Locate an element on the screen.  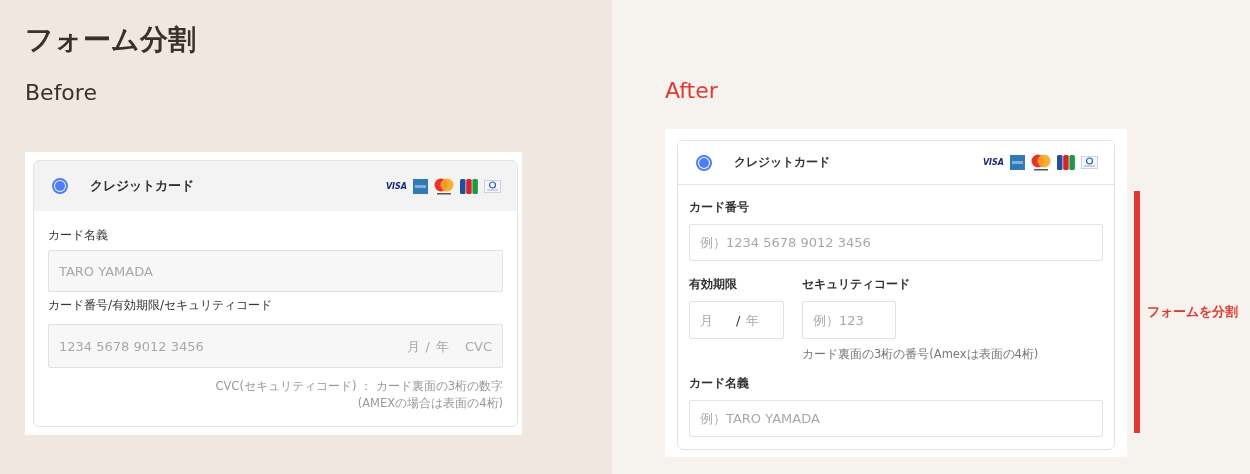
expiry-field: 月 / 年 is located at coordinates (736, 320).